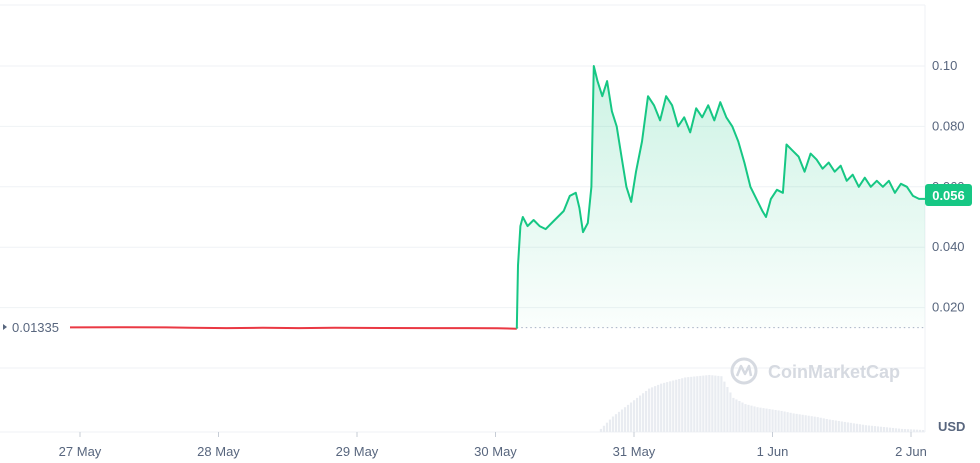 The width and height of the screenshot is (980, 463). I want to click on y-tick-label: 0.10, so click(944, 65).